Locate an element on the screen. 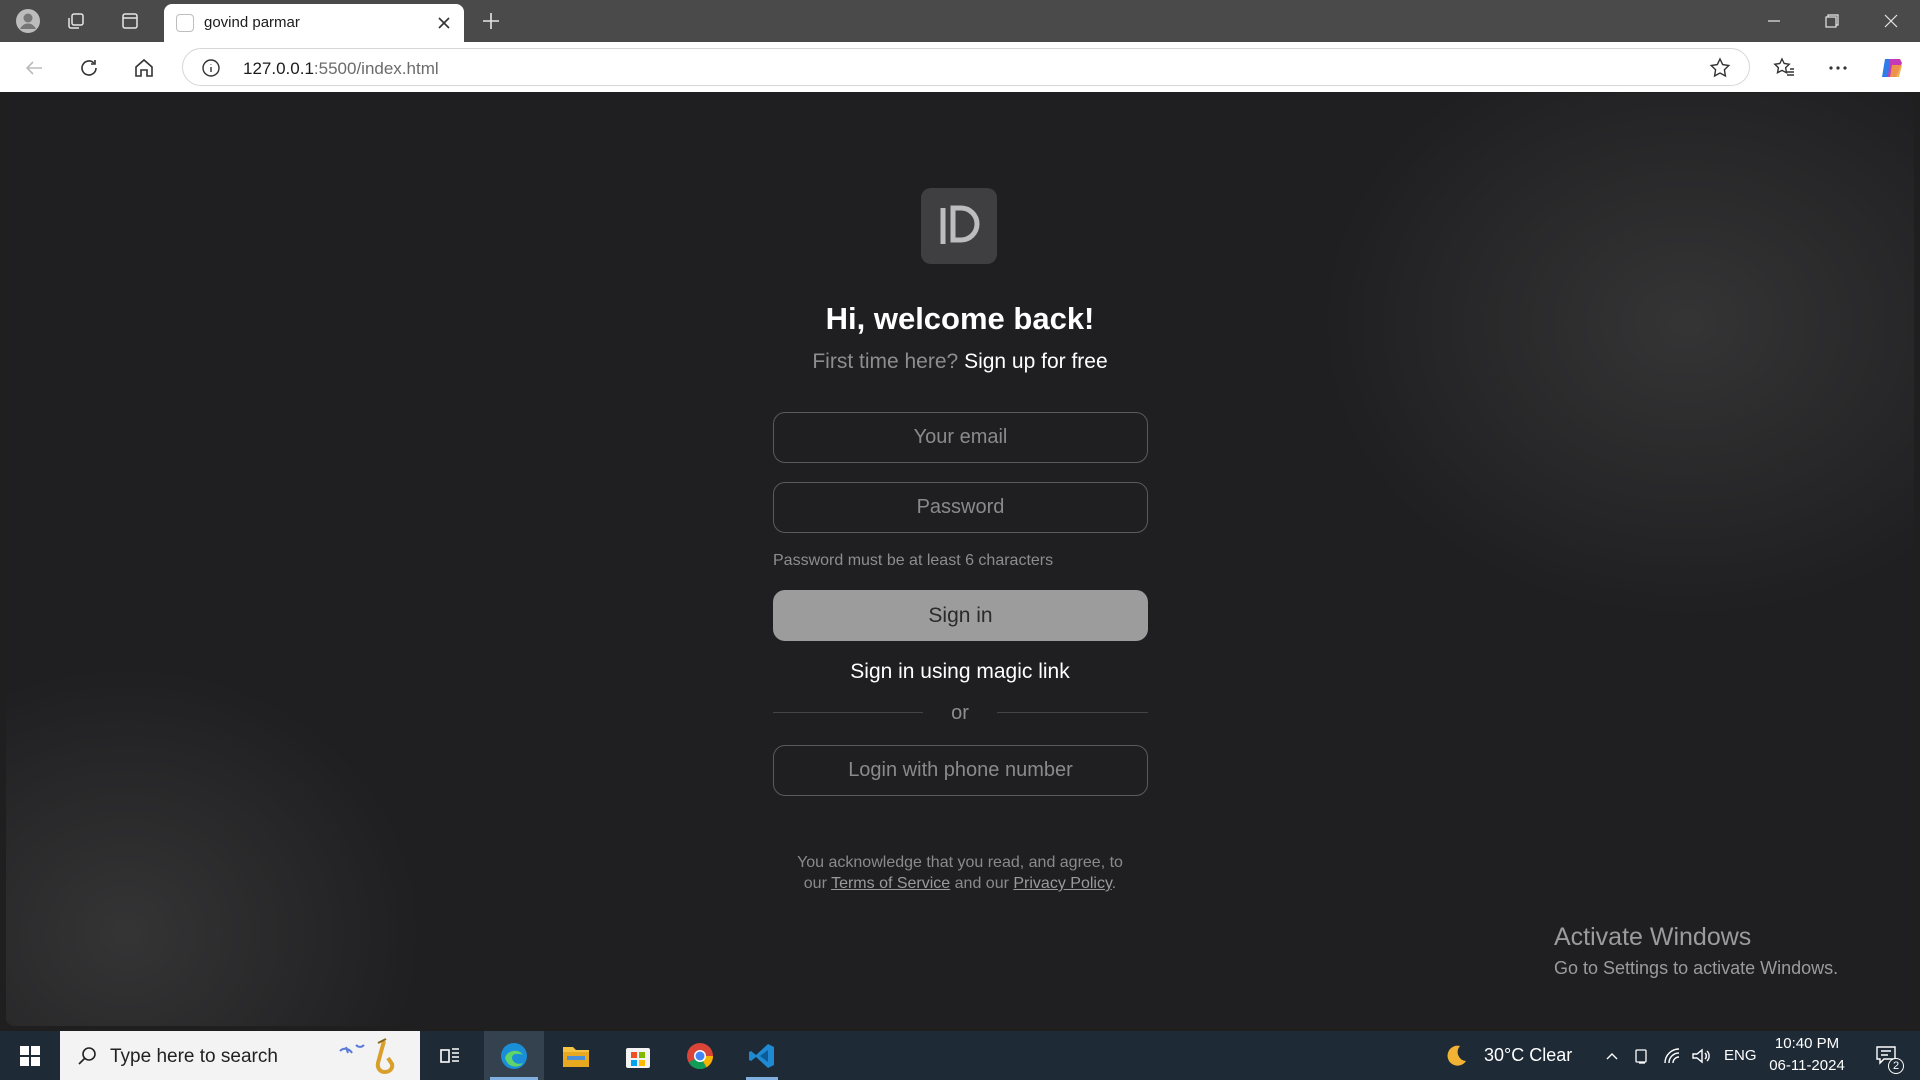  divider-right is located at coordinates (1072, 712).